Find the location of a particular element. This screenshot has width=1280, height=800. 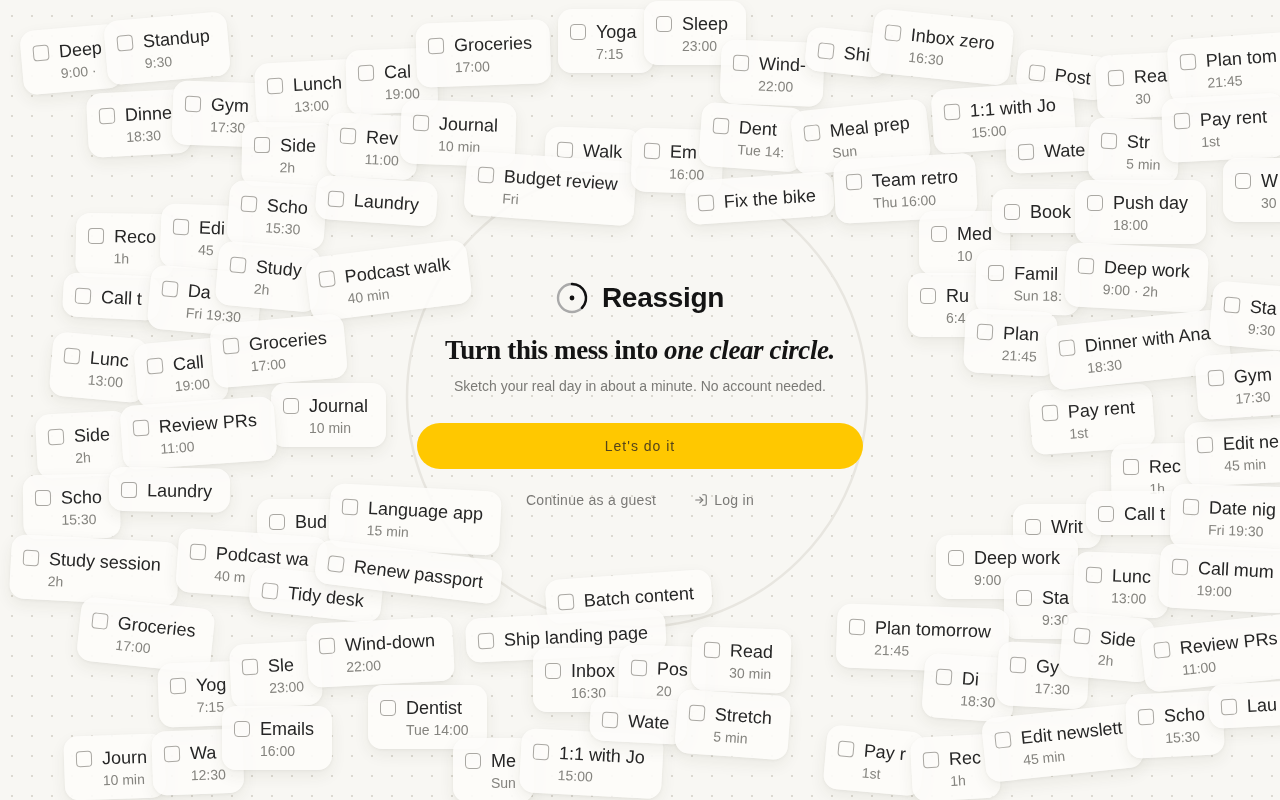

task-title: Scho is located at coordinates (81, 497).